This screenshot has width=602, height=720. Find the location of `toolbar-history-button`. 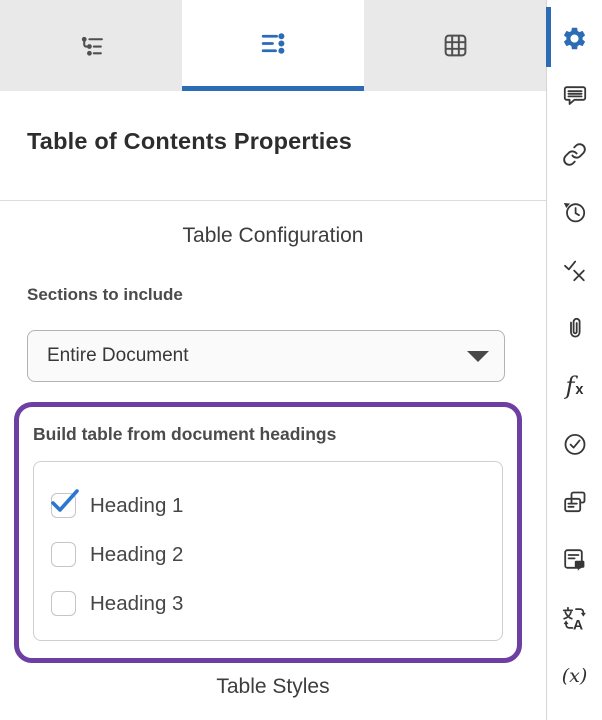

toolbar-history-button is located at coordinates (574, 212).